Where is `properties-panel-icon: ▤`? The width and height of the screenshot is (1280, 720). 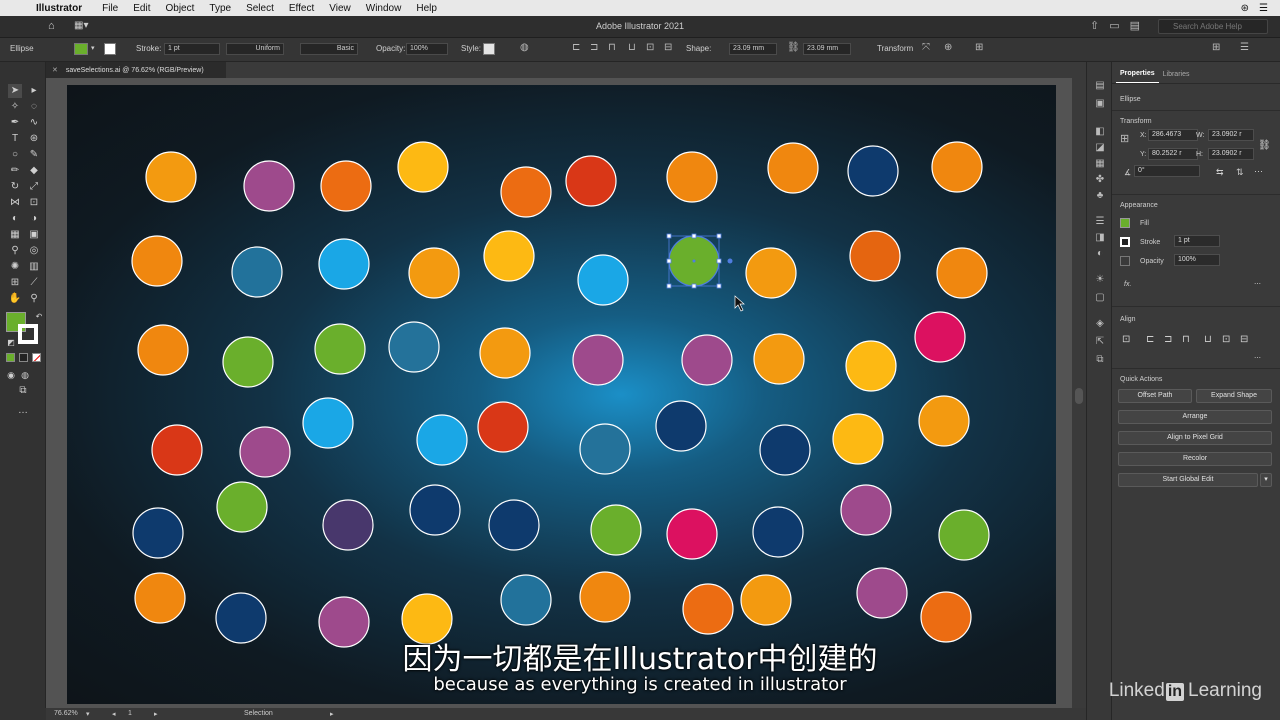 properties-panel-icon: ▤ is located at coordinates (1100, 86).